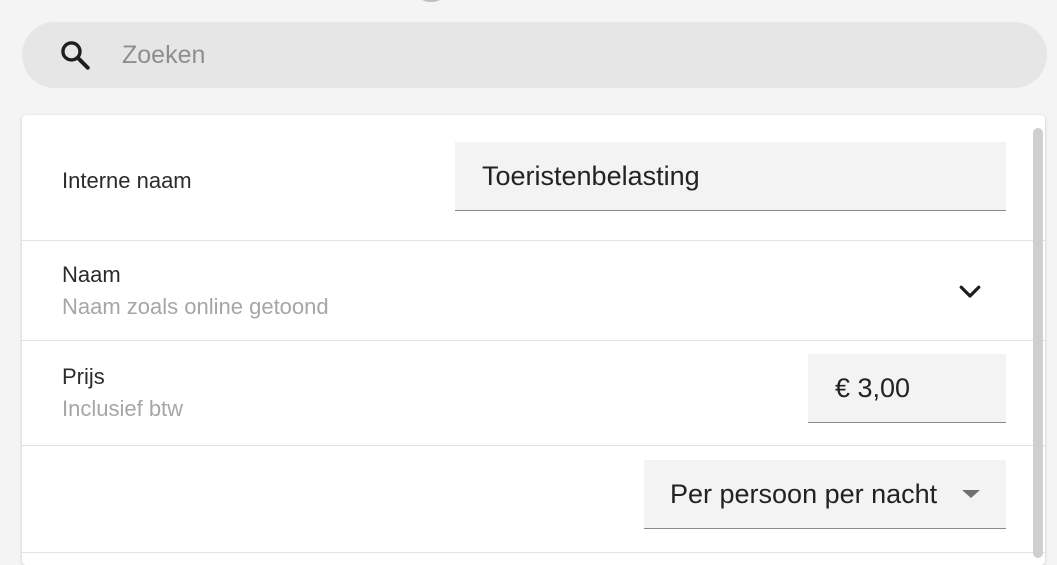  I want to click on price-value: € 3,00, so click(872, 388).